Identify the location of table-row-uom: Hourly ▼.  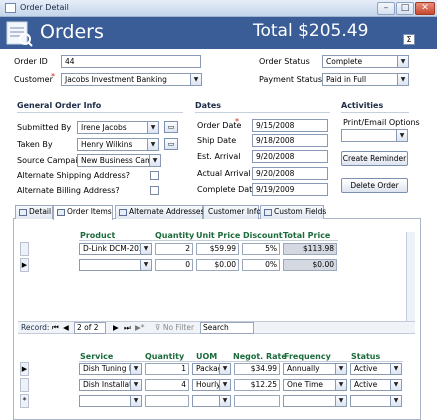
(211, 385).